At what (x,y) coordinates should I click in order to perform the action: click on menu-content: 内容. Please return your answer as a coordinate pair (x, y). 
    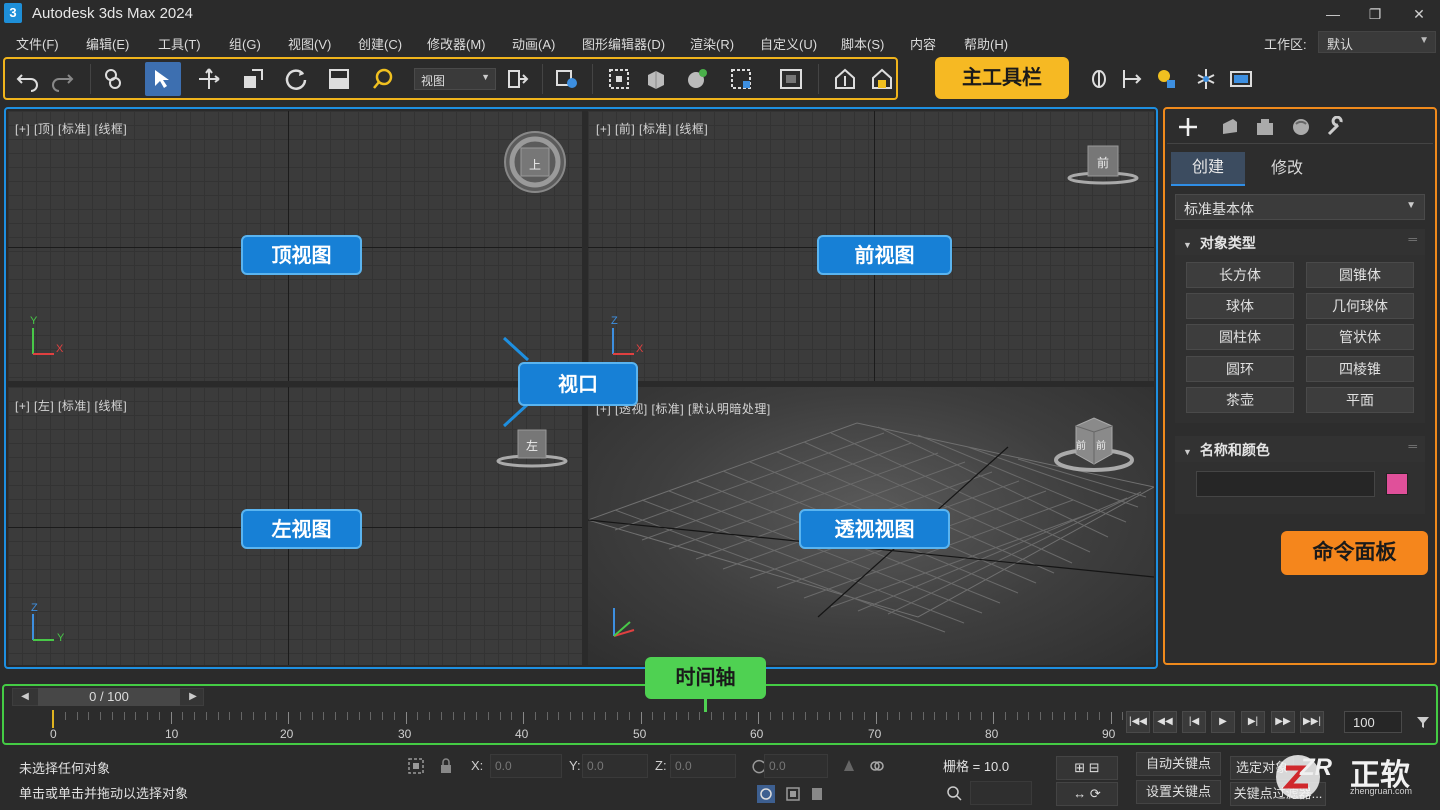
    Looking at the image, I should click on (923, 43).